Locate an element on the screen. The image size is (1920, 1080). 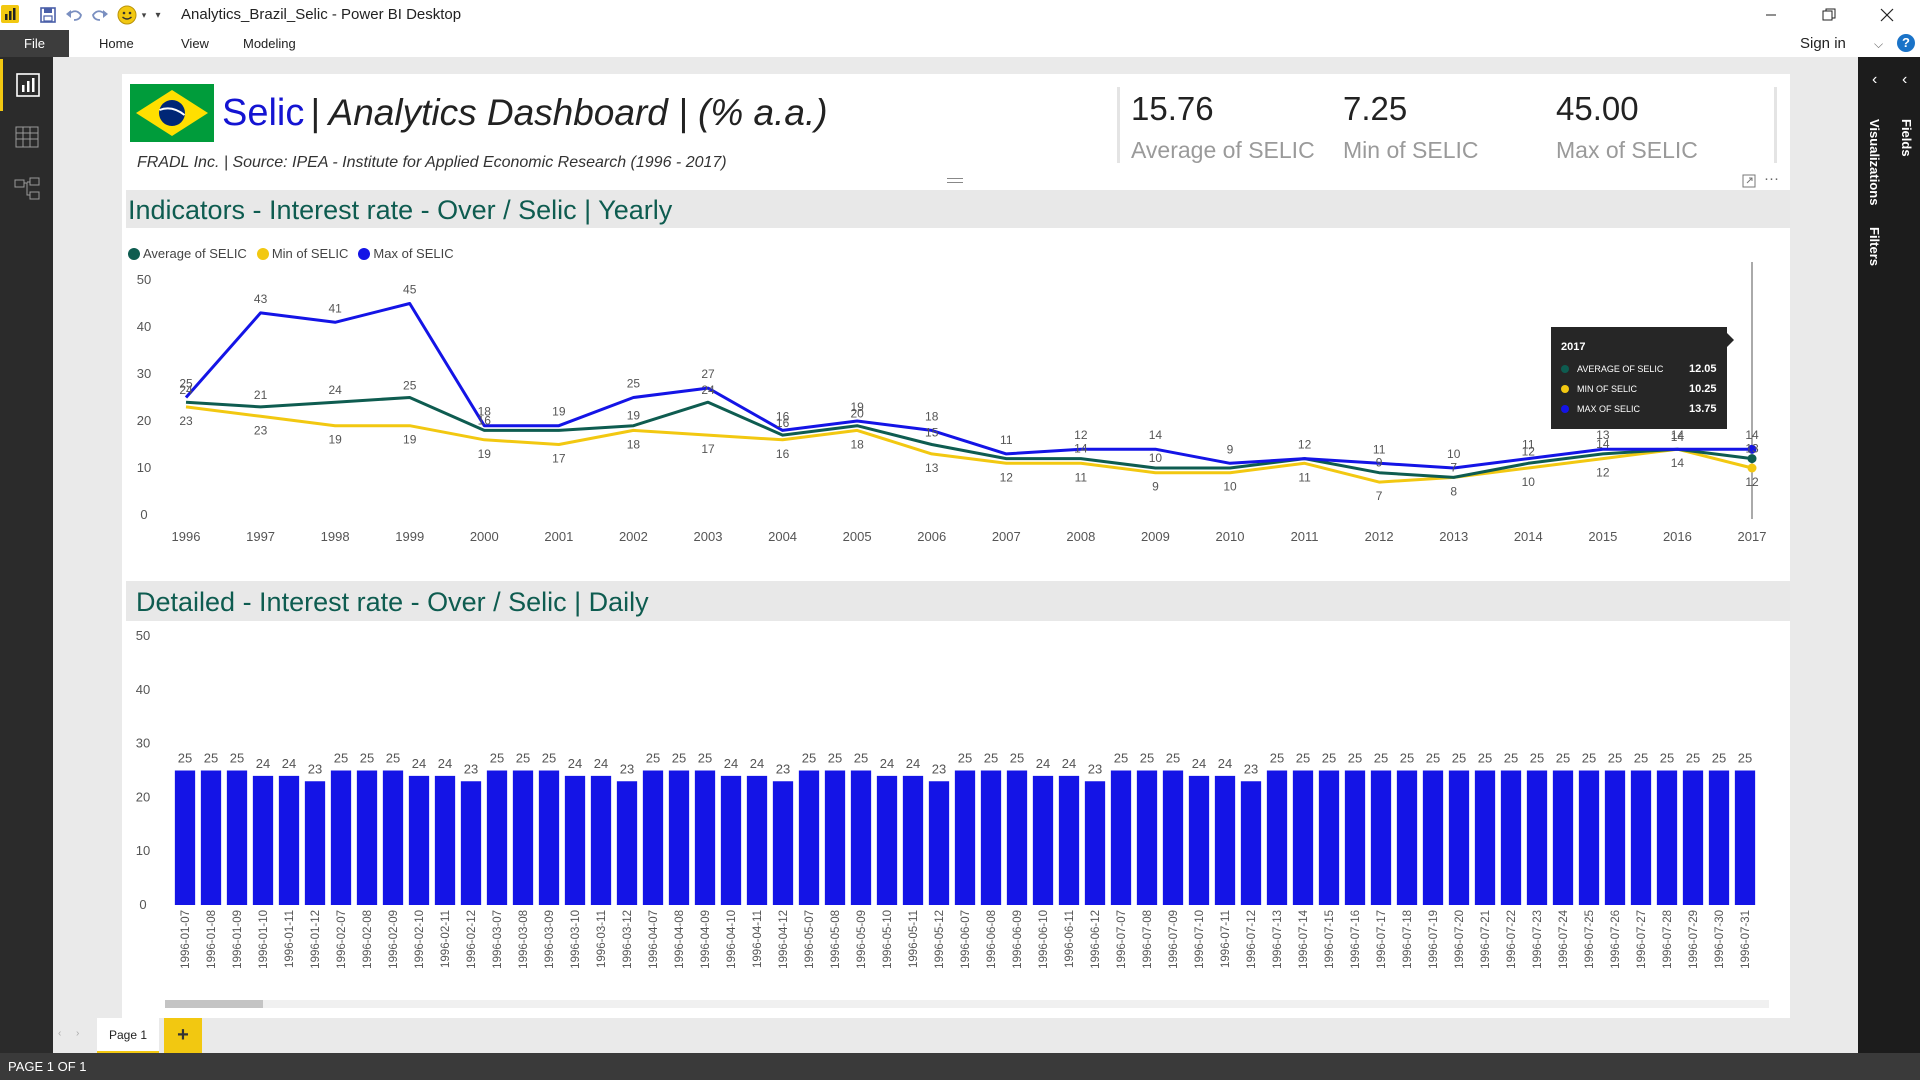
x-tick-label: 1996-07-15 is located at coordinates (1330, 939).